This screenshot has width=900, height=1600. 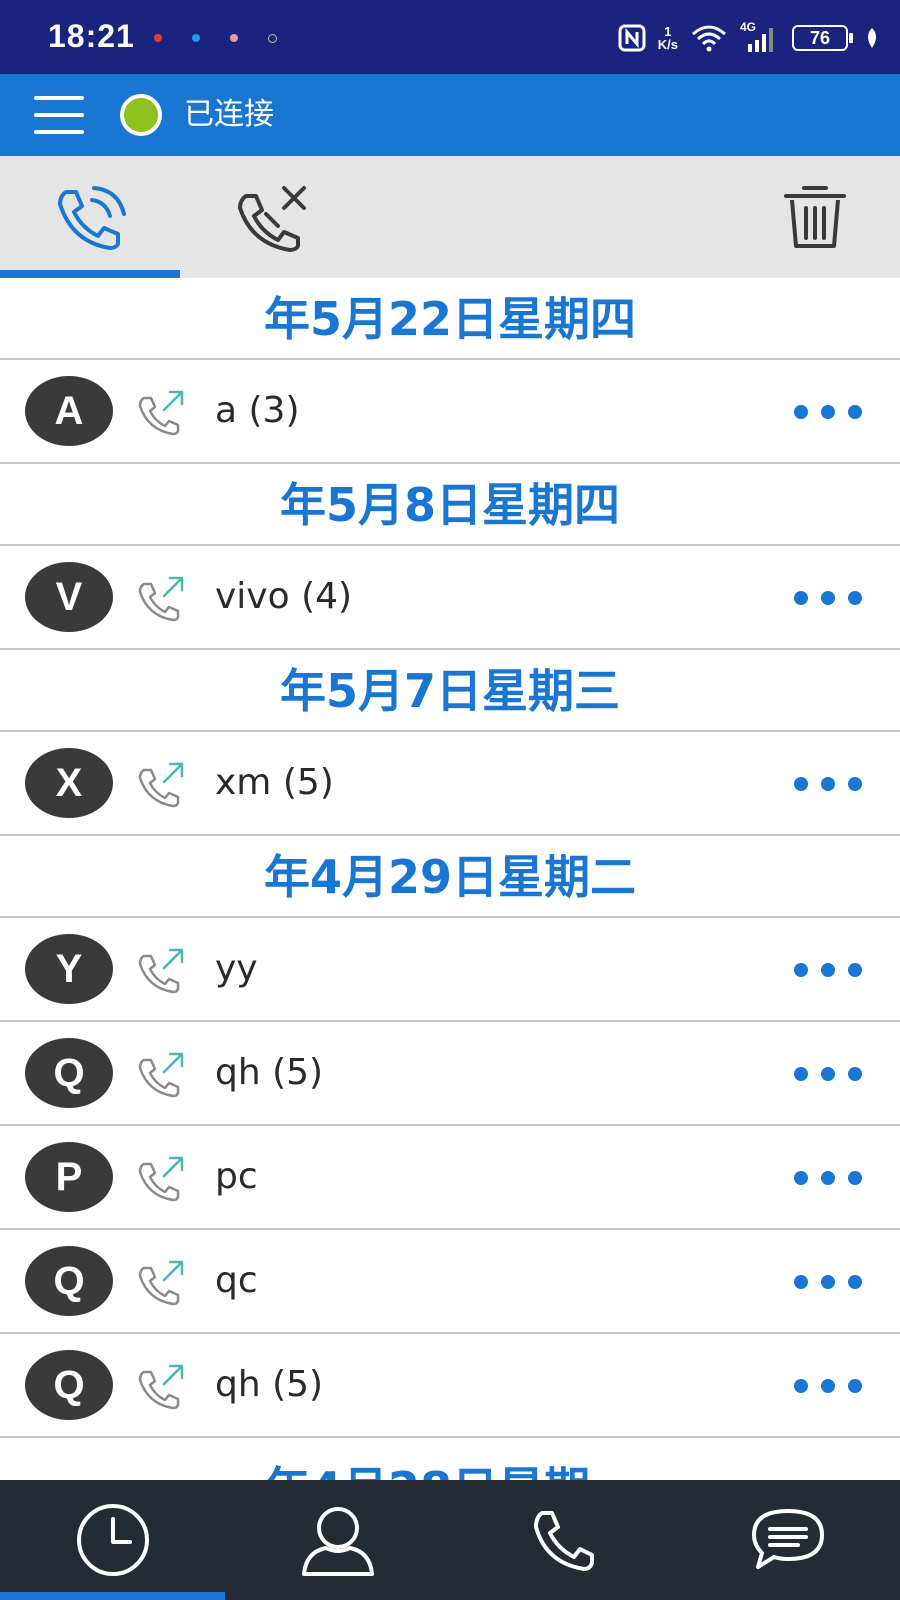 I want to click on nfc-icon, so click(x=632, y=38).